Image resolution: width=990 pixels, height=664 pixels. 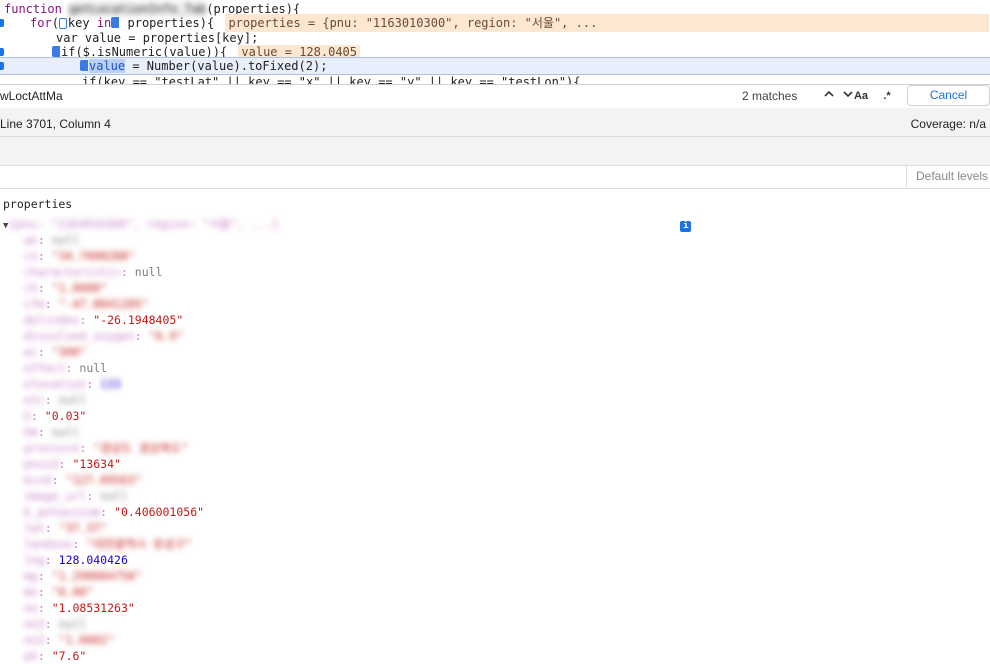 I want to click on property-row: h: "0.03", so click(x=55, y=416).